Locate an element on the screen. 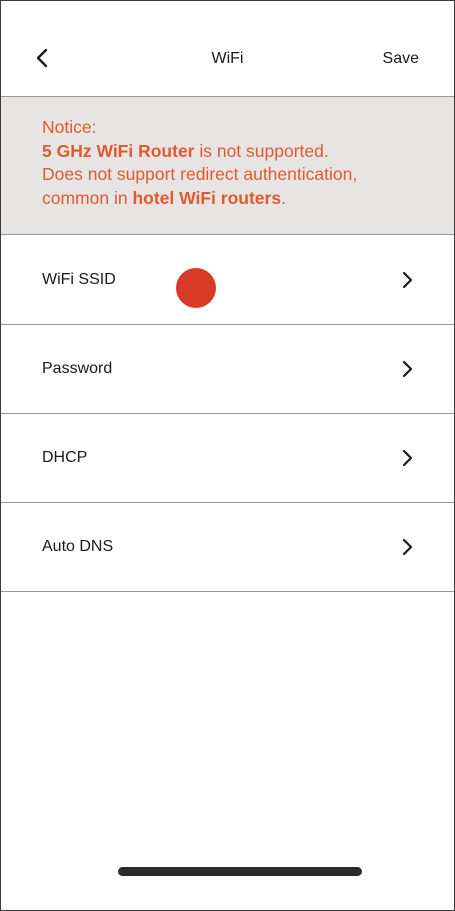  save-button: Save is located at coordinates (401, 59).